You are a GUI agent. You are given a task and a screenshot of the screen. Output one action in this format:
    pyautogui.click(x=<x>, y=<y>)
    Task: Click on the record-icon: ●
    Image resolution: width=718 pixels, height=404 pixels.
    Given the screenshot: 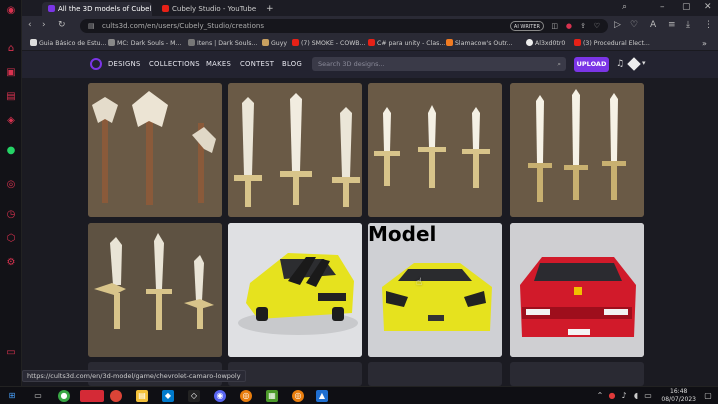 What is the action you would take?
    pyautogui.click(x=569, y=26)
    